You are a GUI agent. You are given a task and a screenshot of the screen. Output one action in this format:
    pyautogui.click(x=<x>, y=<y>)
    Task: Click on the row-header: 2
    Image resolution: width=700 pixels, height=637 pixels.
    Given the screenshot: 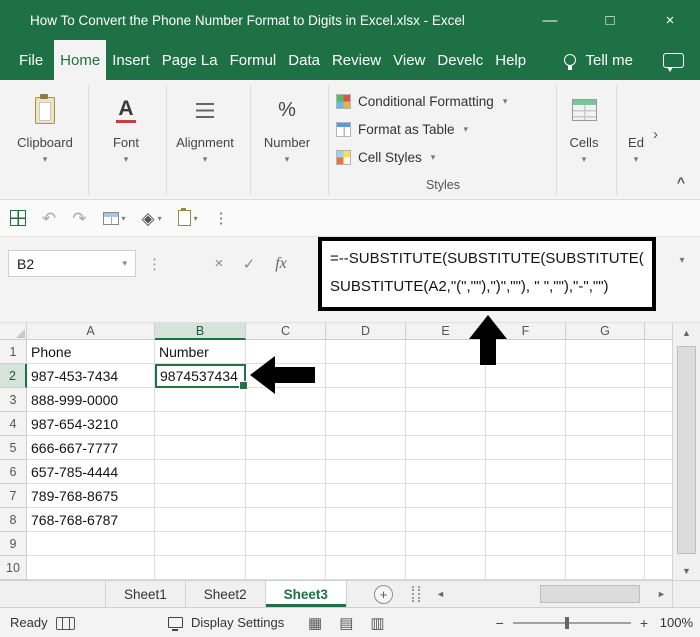 What is the action you would take?
    pyautogui.click(x=13, y=376)
    